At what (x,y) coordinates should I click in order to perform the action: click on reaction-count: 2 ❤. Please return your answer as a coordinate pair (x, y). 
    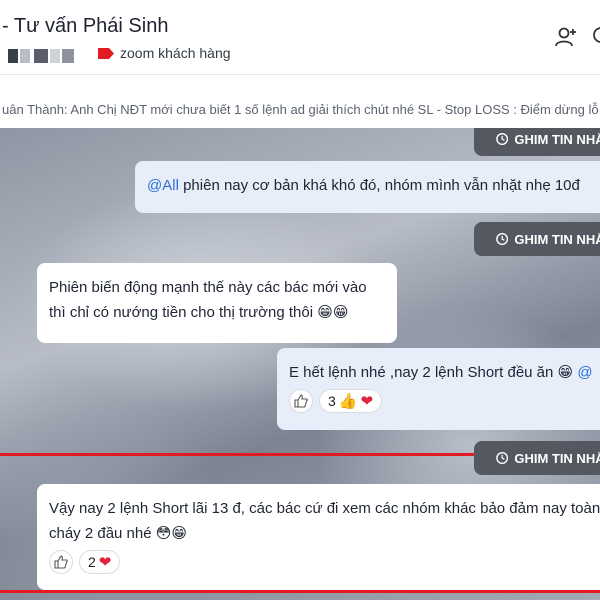
    Looking at the image, I should click on (100, 562).